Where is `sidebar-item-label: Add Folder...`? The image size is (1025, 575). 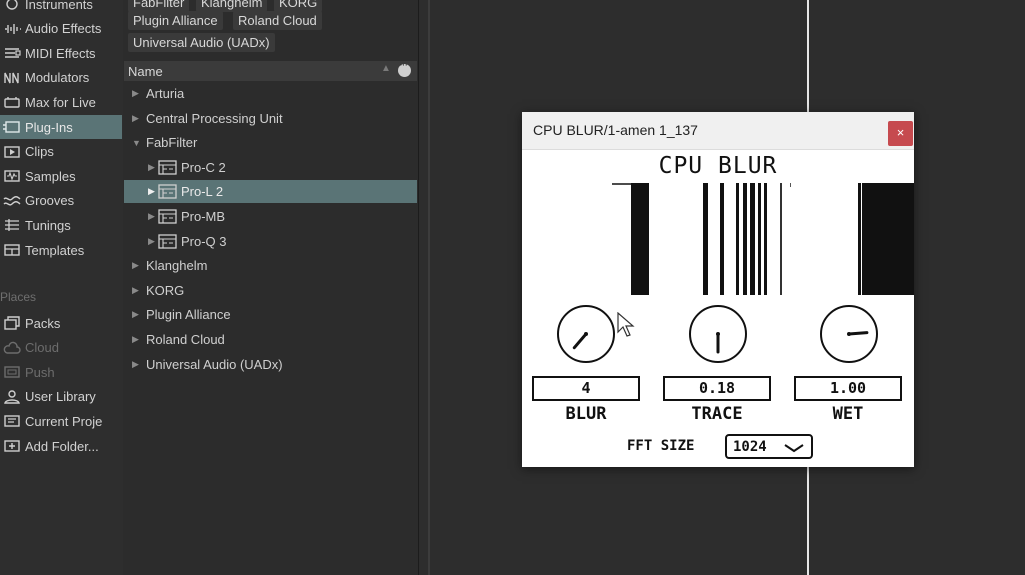 sidebar-item-label: Add Folder... is located at coordinates (62, 446).